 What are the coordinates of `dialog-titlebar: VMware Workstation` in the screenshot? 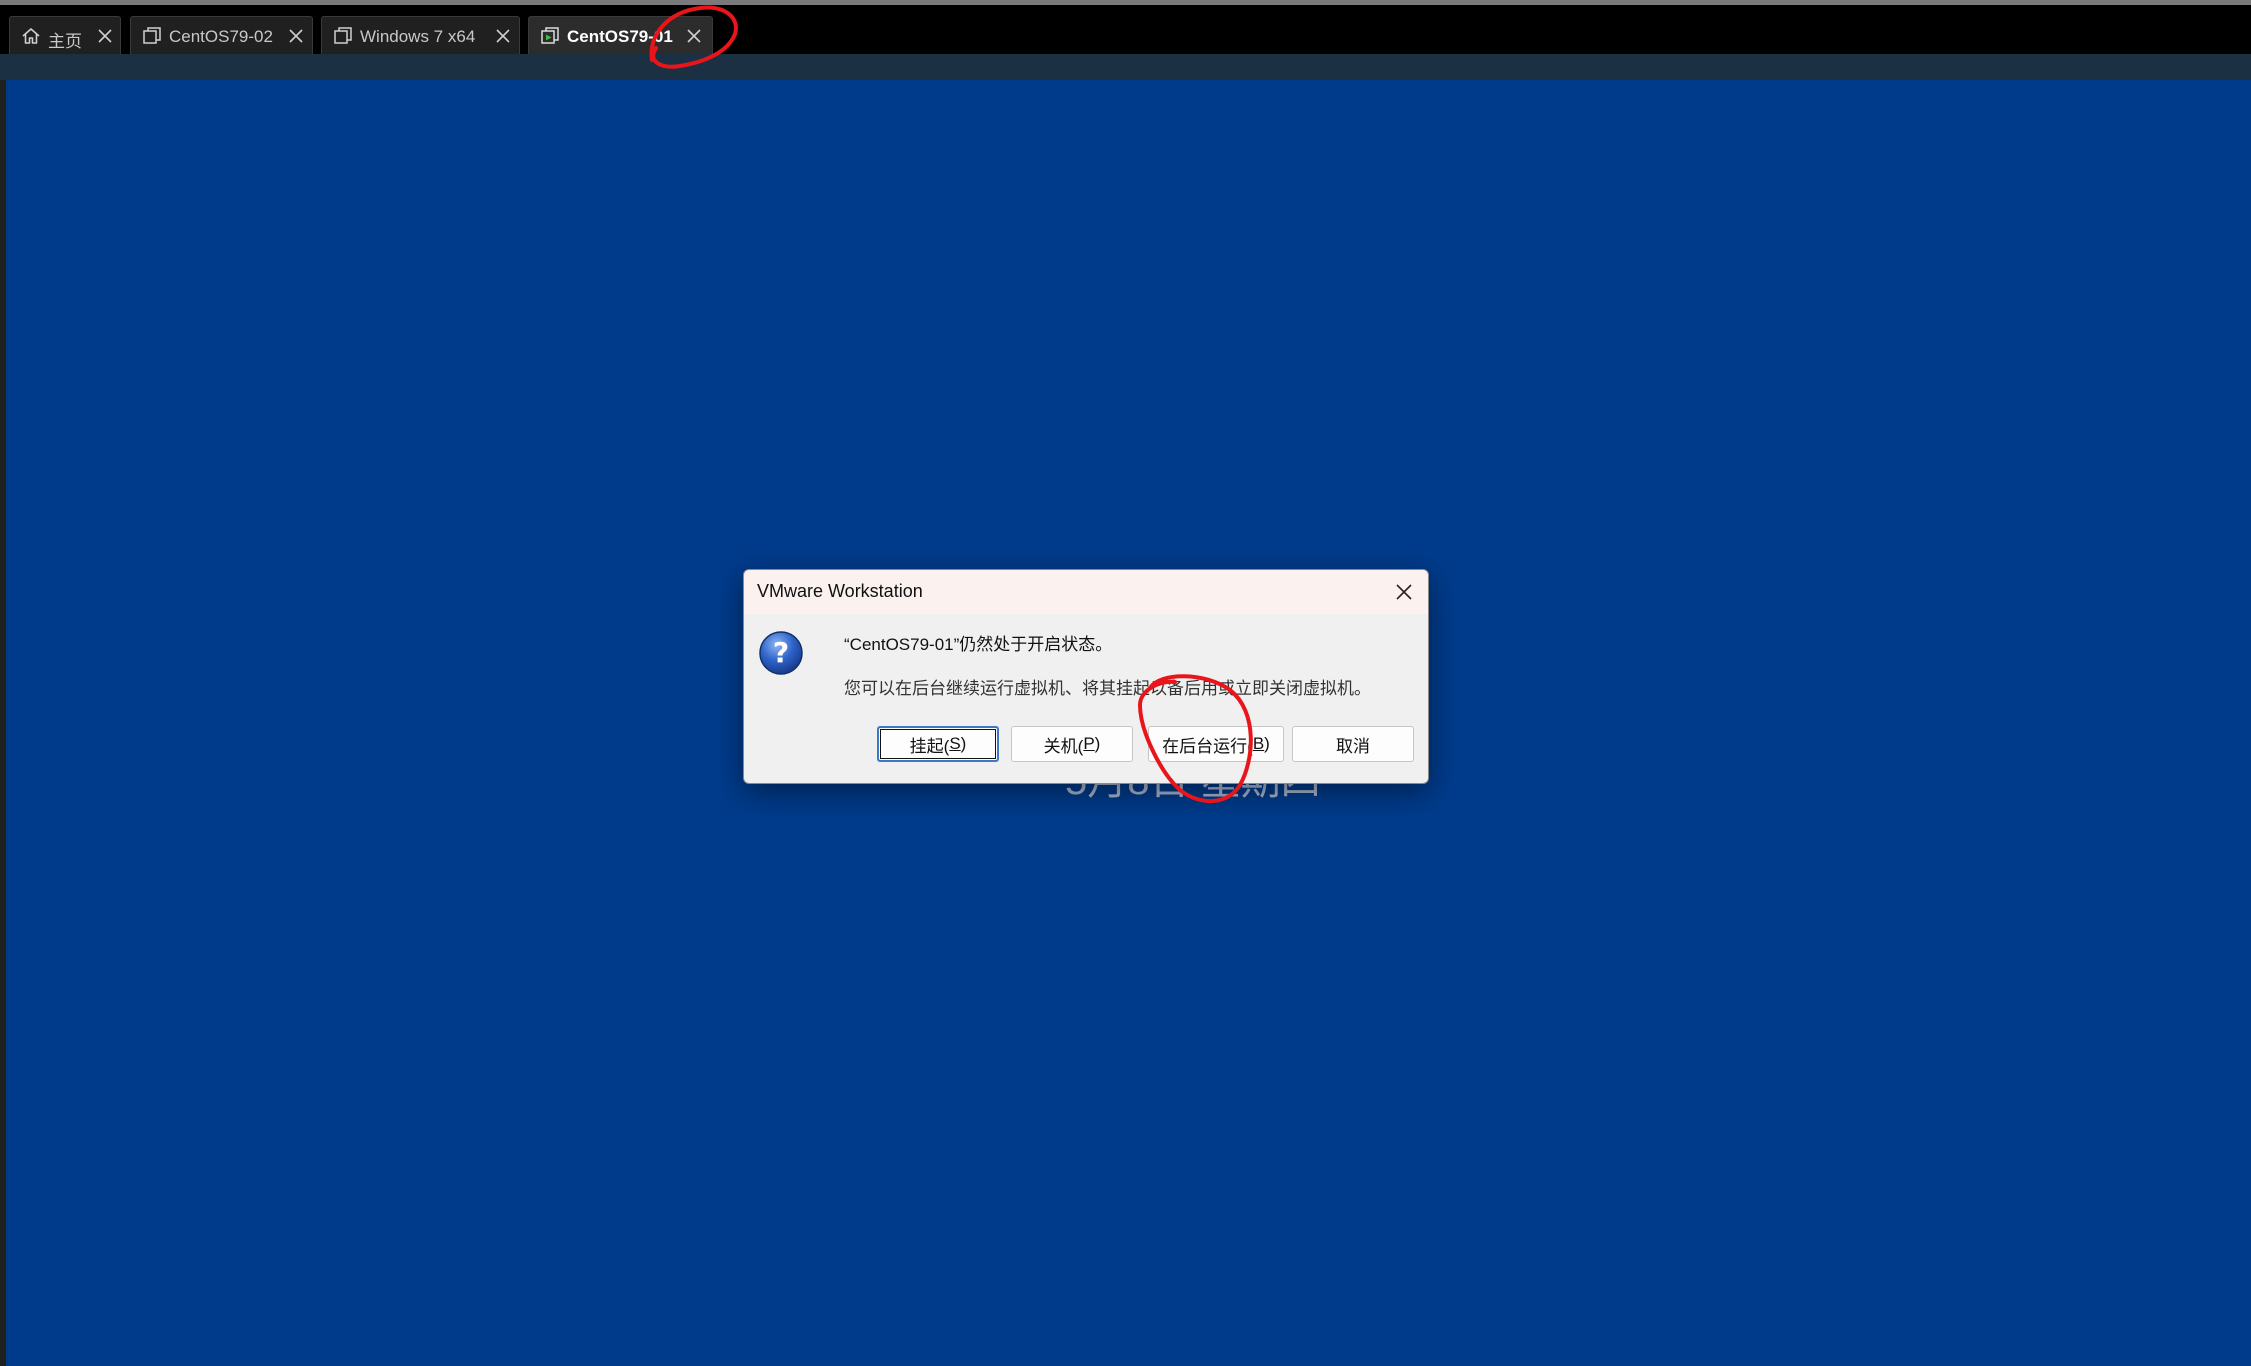 It's located at (1086, 592).